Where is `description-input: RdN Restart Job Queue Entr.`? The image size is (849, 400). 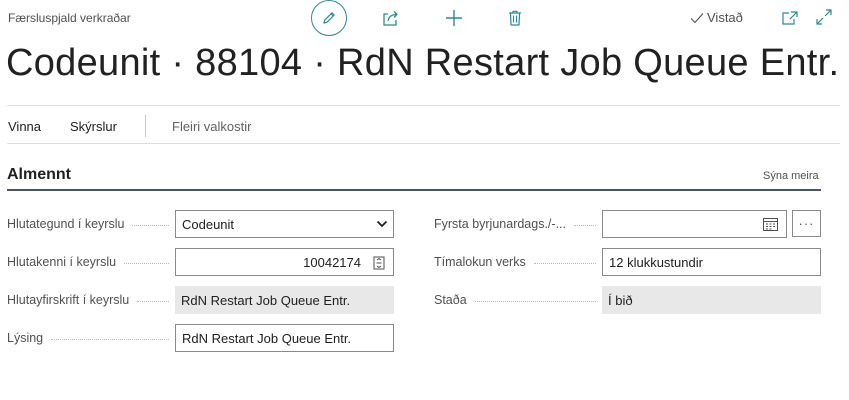 description-input: RdN Restart Job Queue Entr. is located at coordinates (284, 338).